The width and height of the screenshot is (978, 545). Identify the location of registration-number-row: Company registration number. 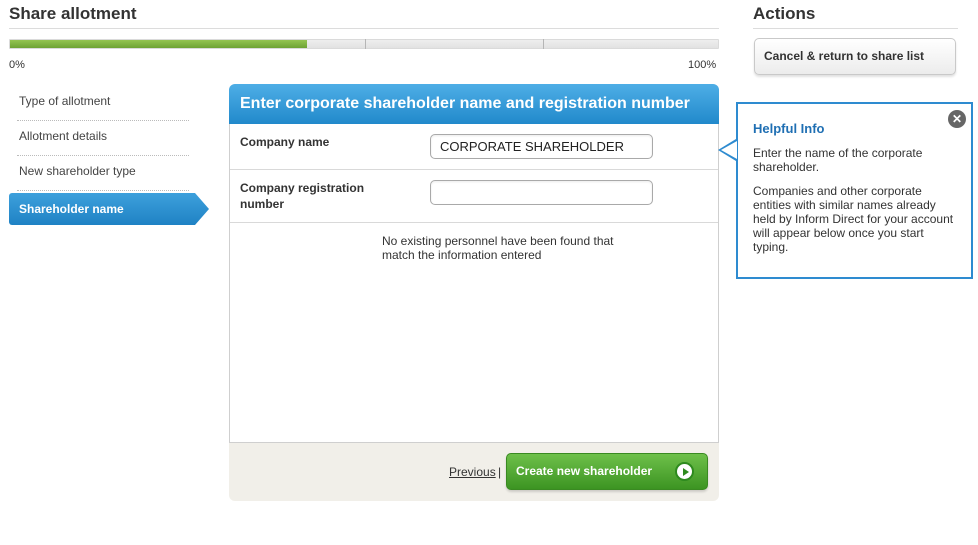
(474, 196).